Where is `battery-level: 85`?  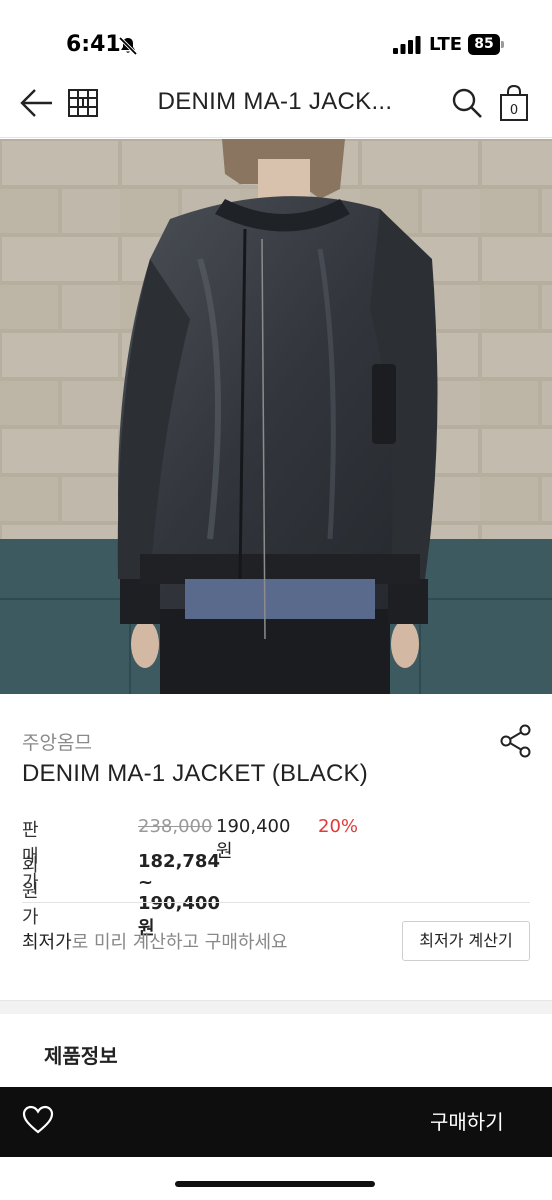
battery-level: 85 is located at coordinates (484, 44).